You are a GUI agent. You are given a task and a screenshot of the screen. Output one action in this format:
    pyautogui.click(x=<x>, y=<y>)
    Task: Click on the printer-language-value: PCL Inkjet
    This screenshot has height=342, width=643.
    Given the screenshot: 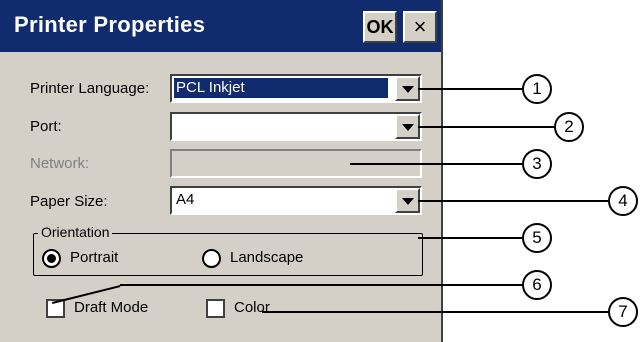 What is the action you would take?
    pyautogui.click(x=281, y=88)
    